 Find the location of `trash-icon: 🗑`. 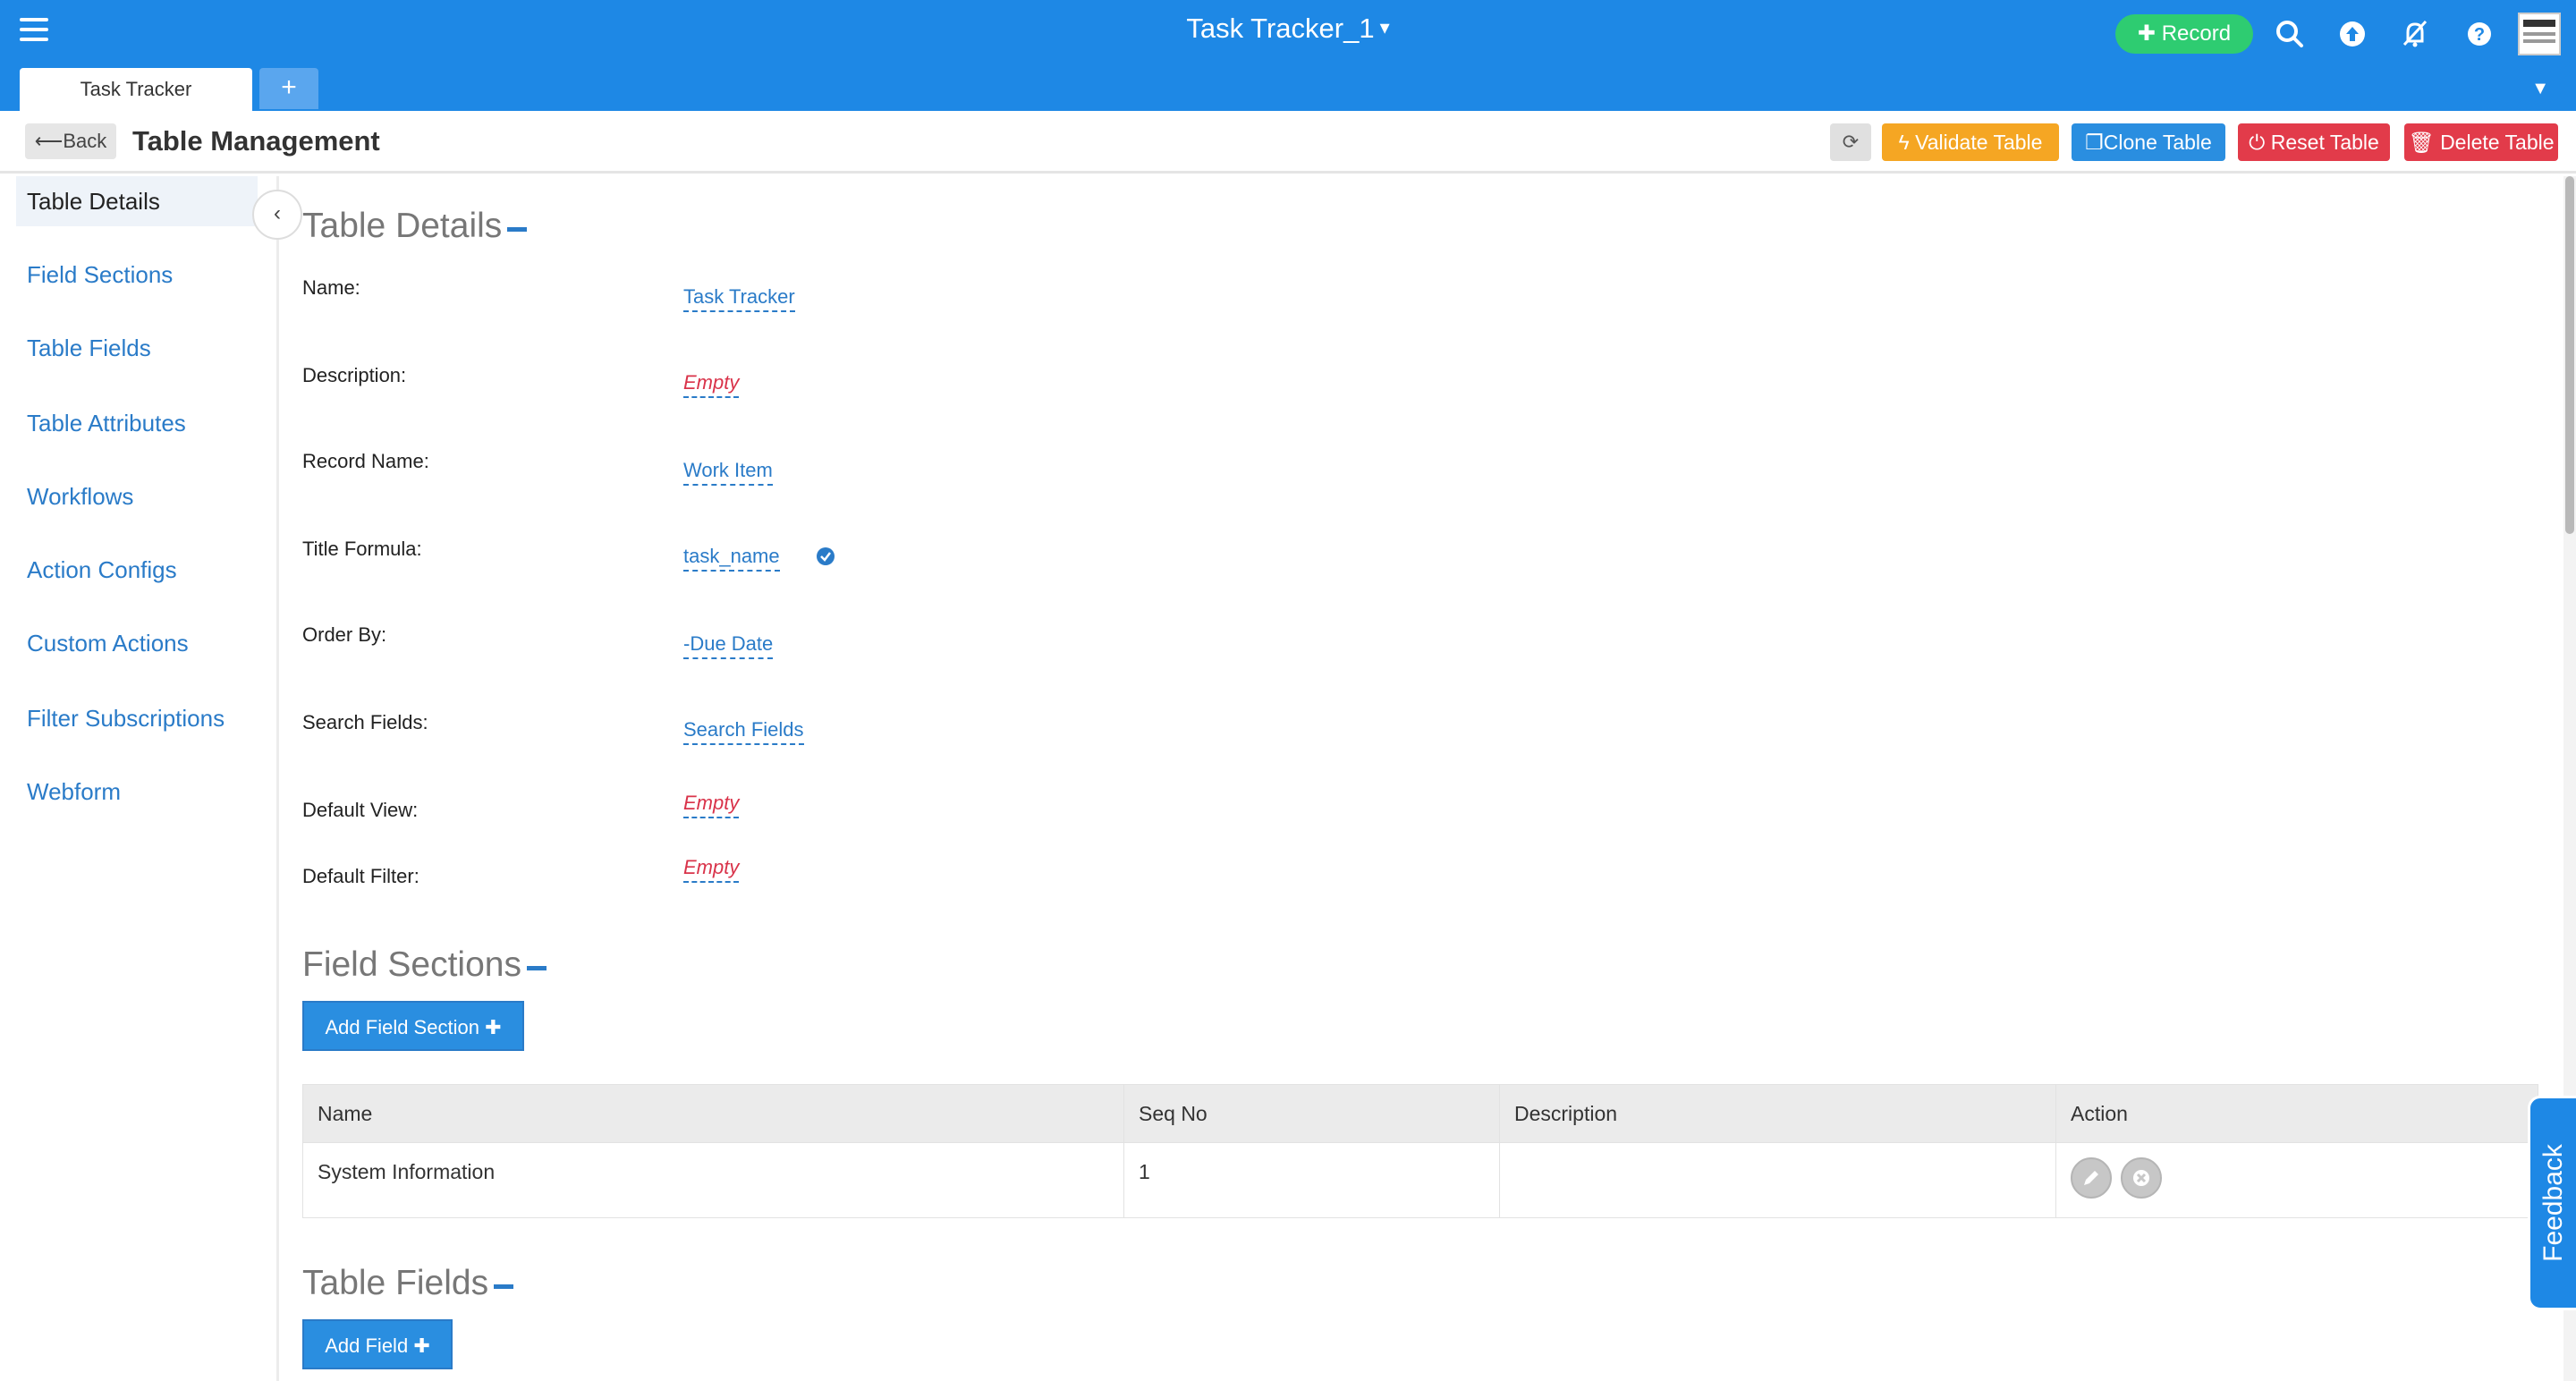

trash-icon: 🗑 is located at coordinates (2421, 142).